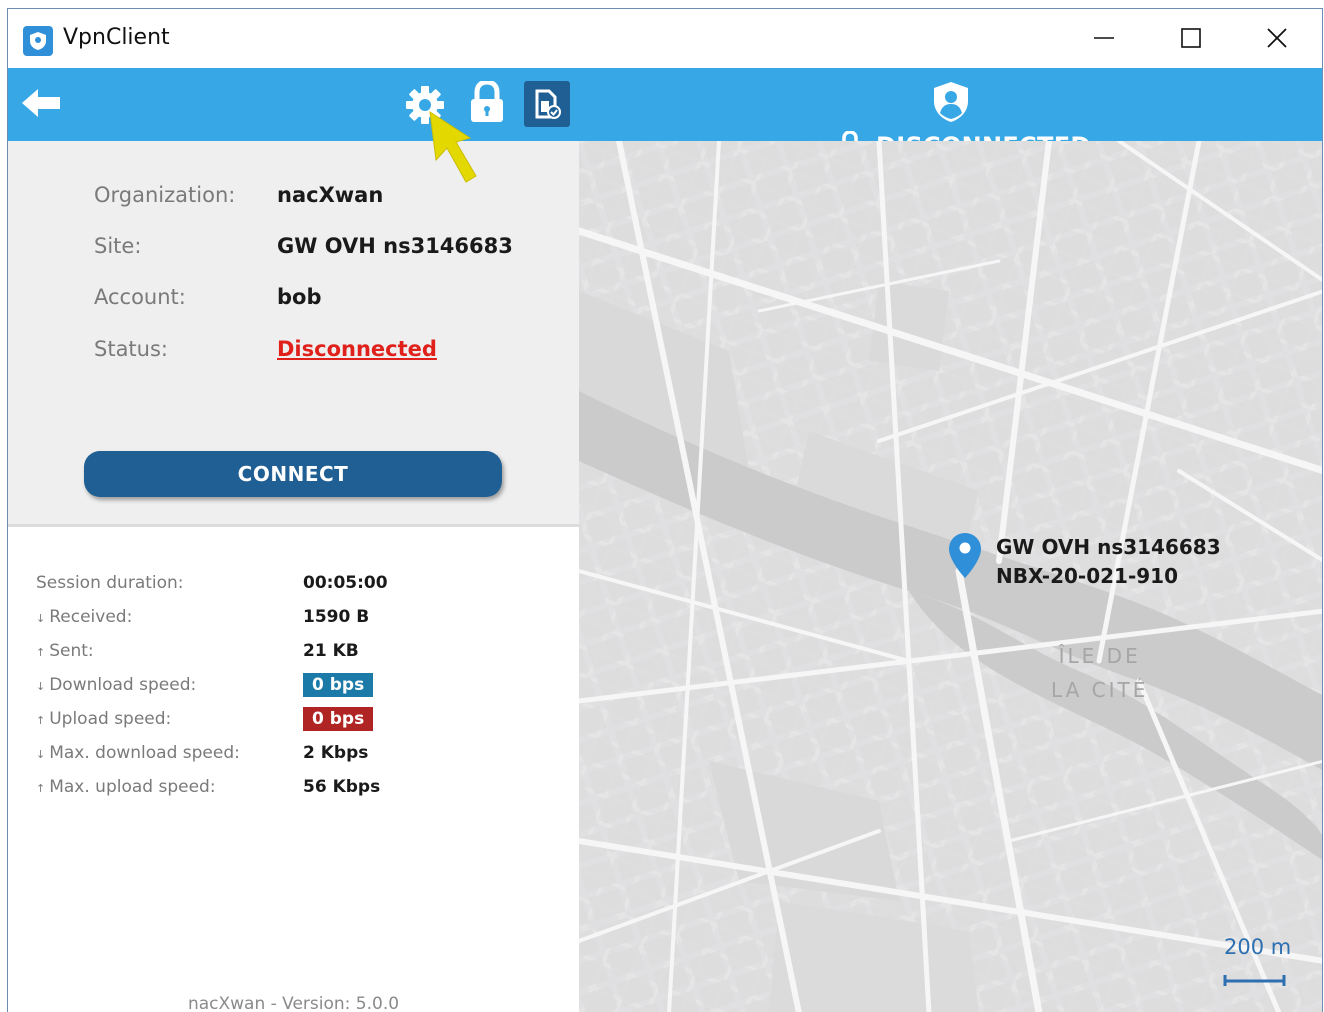 This screenshot has height=1012, width=1324. Describe the element at coordinates (338, 719) in the screenshot. I see `upload-speed-badge: 0 bps` at that location.